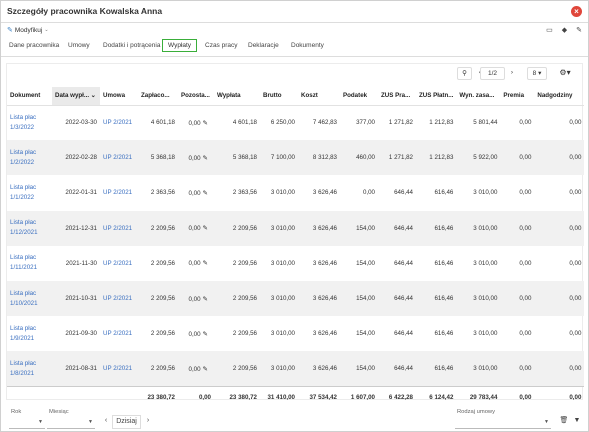 This screenshot has width=589, height=432. What do you see at coordinates (307, 45) in the screenshot?
I see `tab-dokumenty: Dokumenty` at bounding box center [307, 45].